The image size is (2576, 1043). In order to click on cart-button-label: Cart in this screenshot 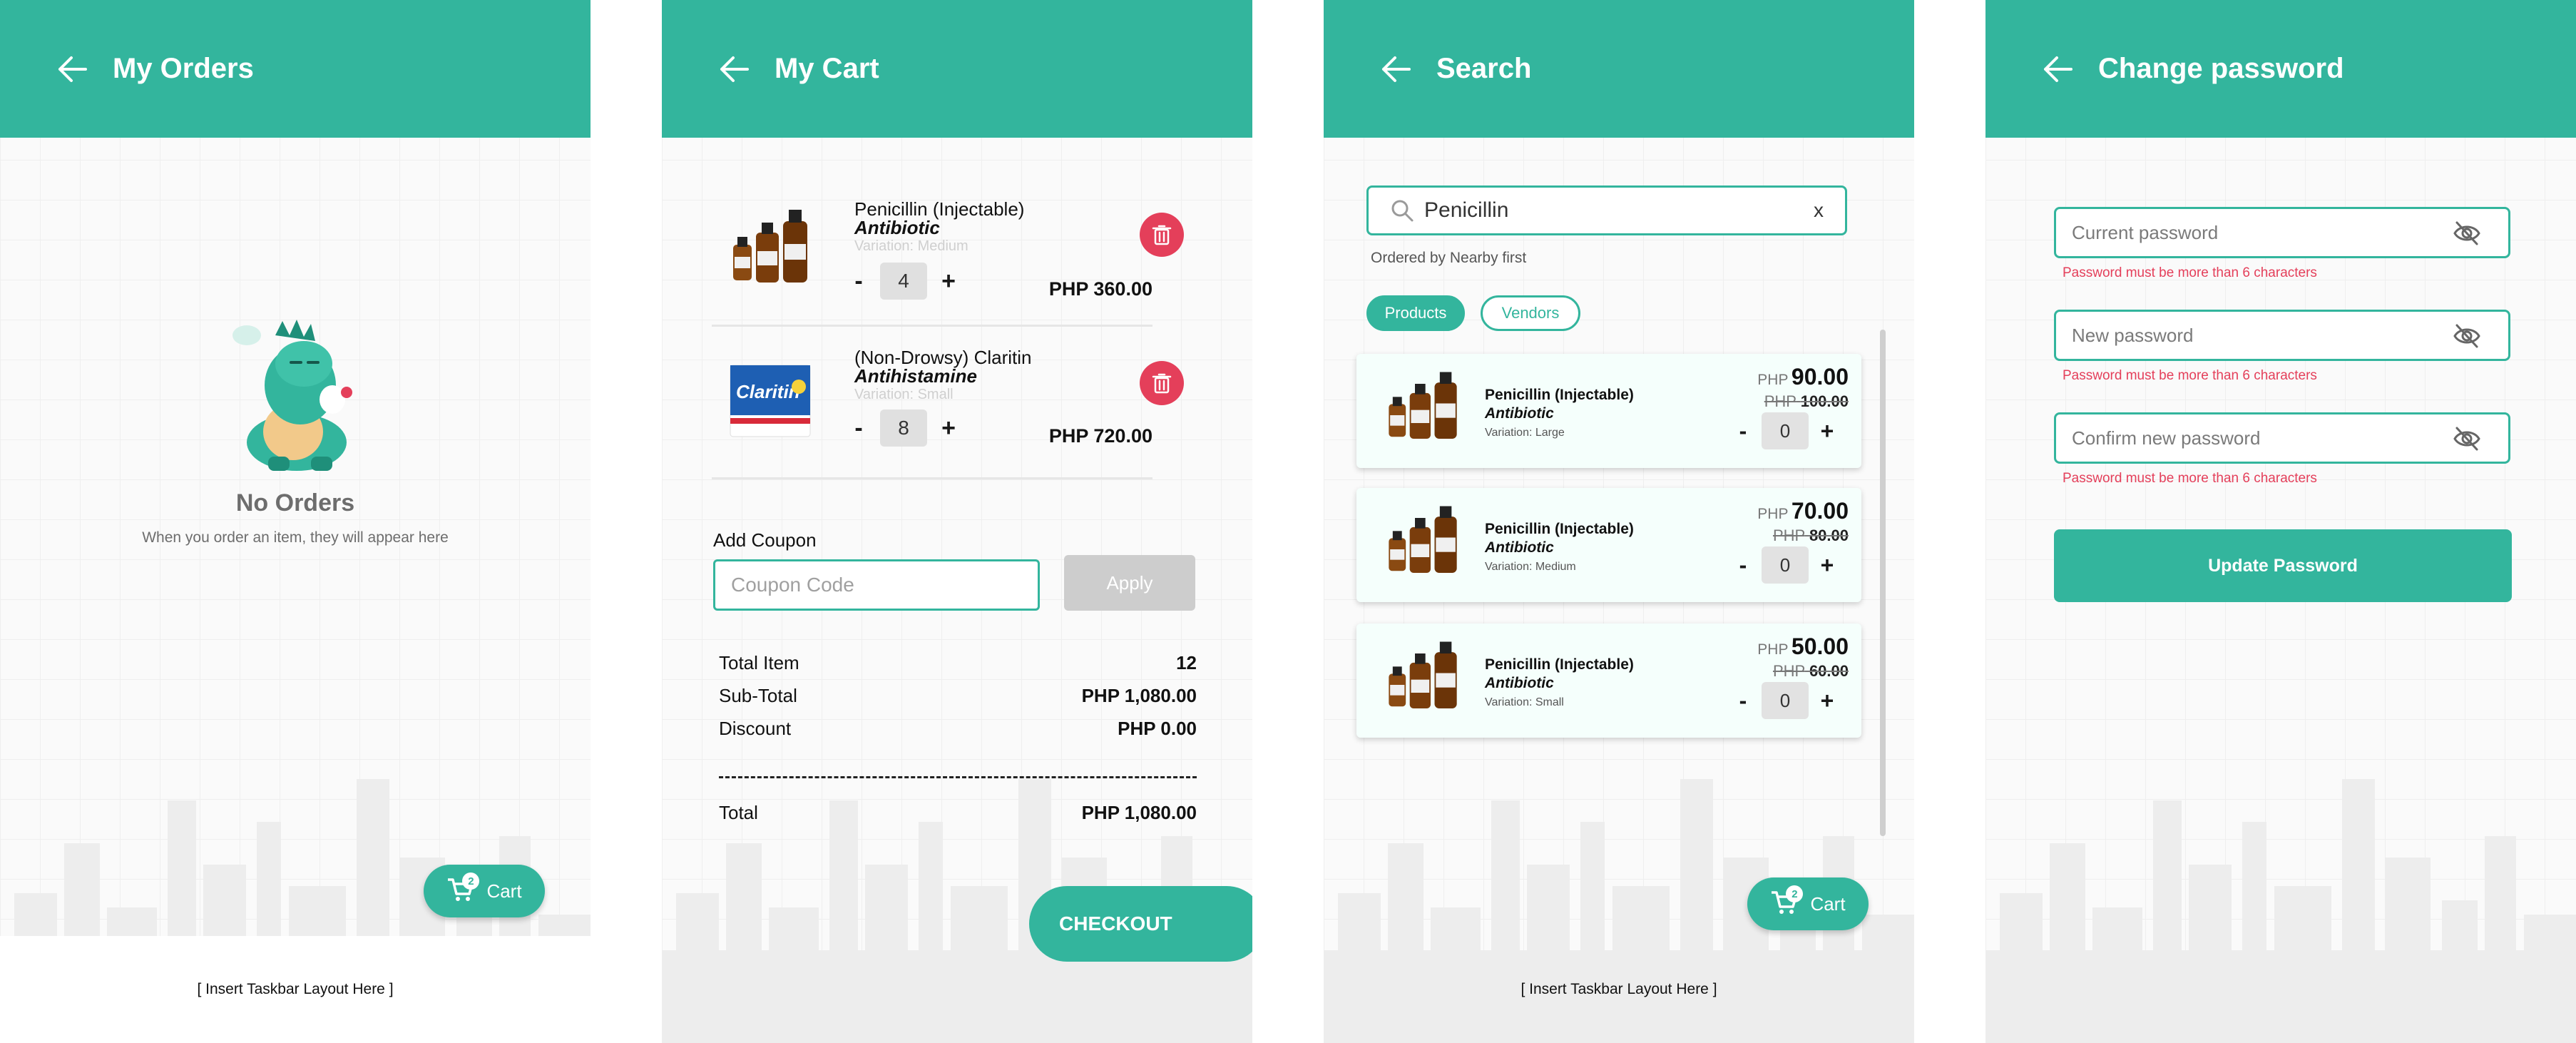, I will do `click(504, 891)`.